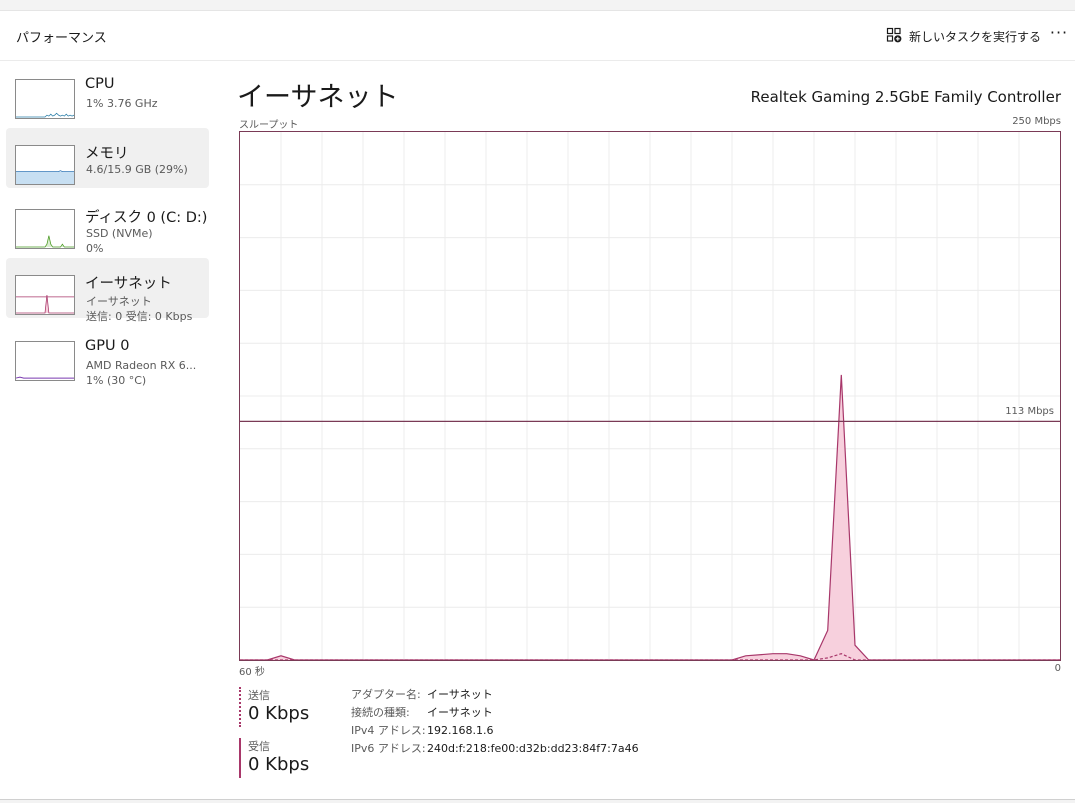 The image size is (1075, 803). I want to click on send-legend-line, so click(240, 707).